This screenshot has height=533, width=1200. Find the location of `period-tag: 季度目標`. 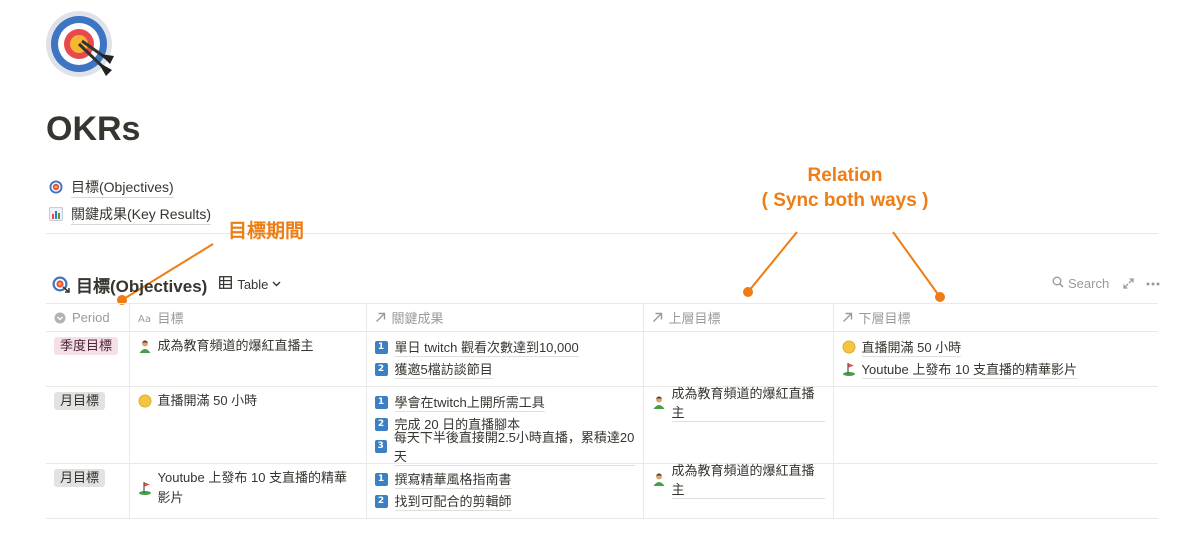

period-tag: 季度目標 is located at coordinates (86, 346).